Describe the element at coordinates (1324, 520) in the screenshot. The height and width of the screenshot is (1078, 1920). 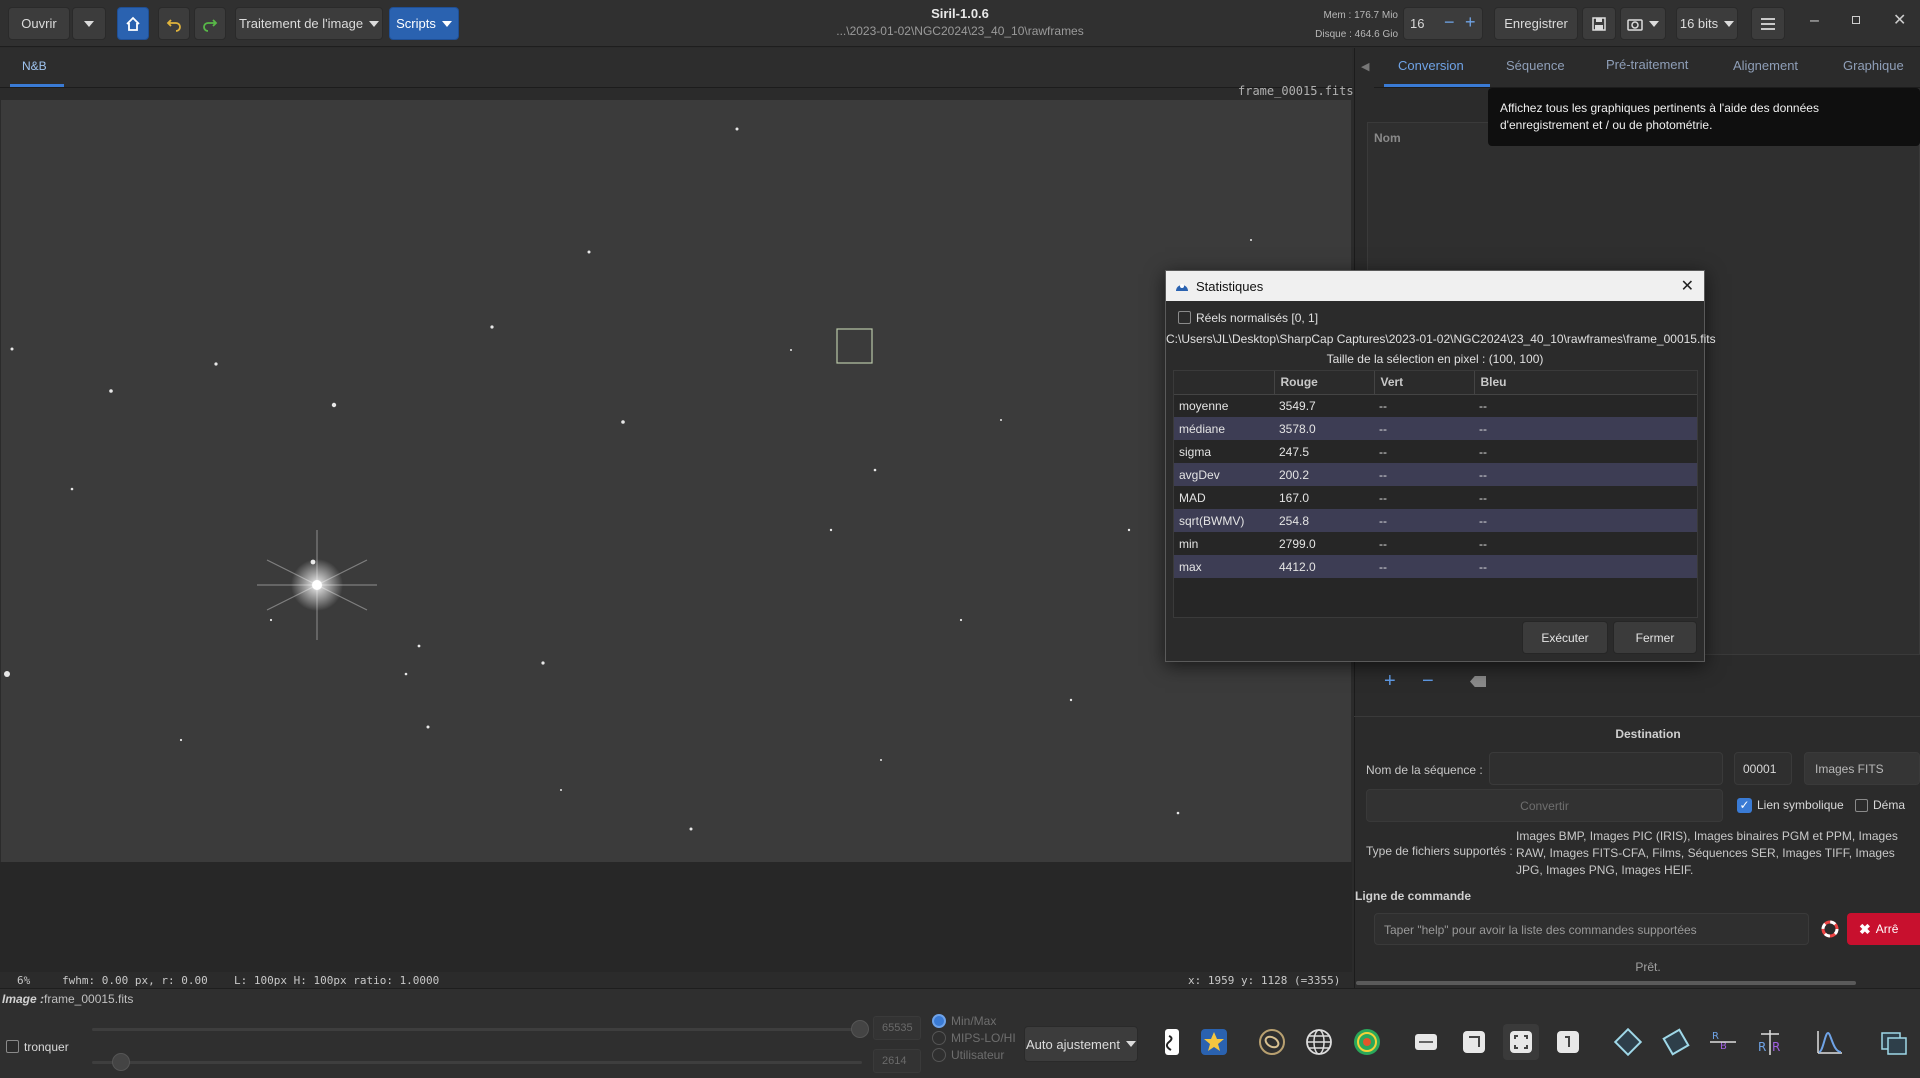
I see `cell-red: 254.8` at that location.